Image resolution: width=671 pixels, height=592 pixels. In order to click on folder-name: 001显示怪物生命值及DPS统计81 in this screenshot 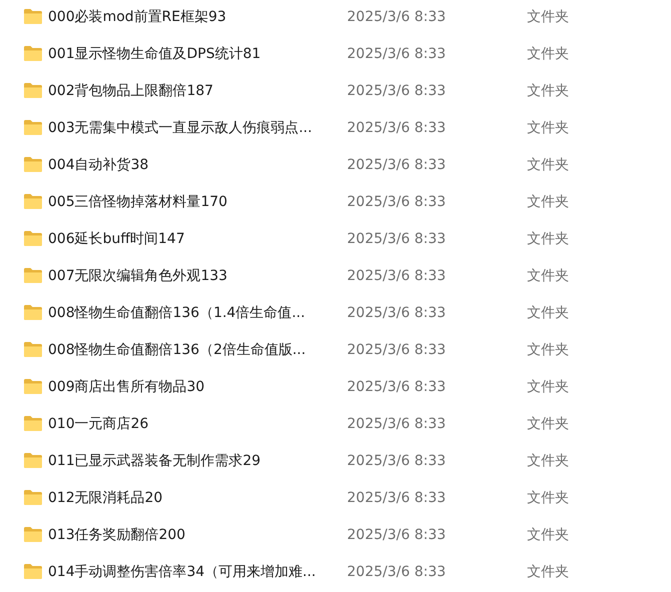, I will do `click(154, 53)`.